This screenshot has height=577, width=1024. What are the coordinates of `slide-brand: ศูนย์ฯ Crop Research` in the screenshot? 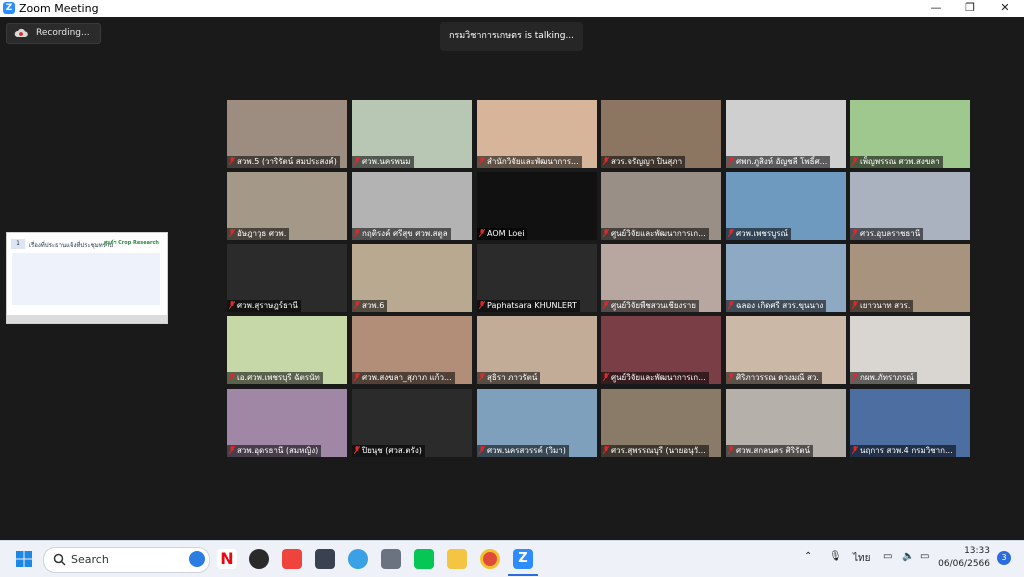 It's located at (131, 243).